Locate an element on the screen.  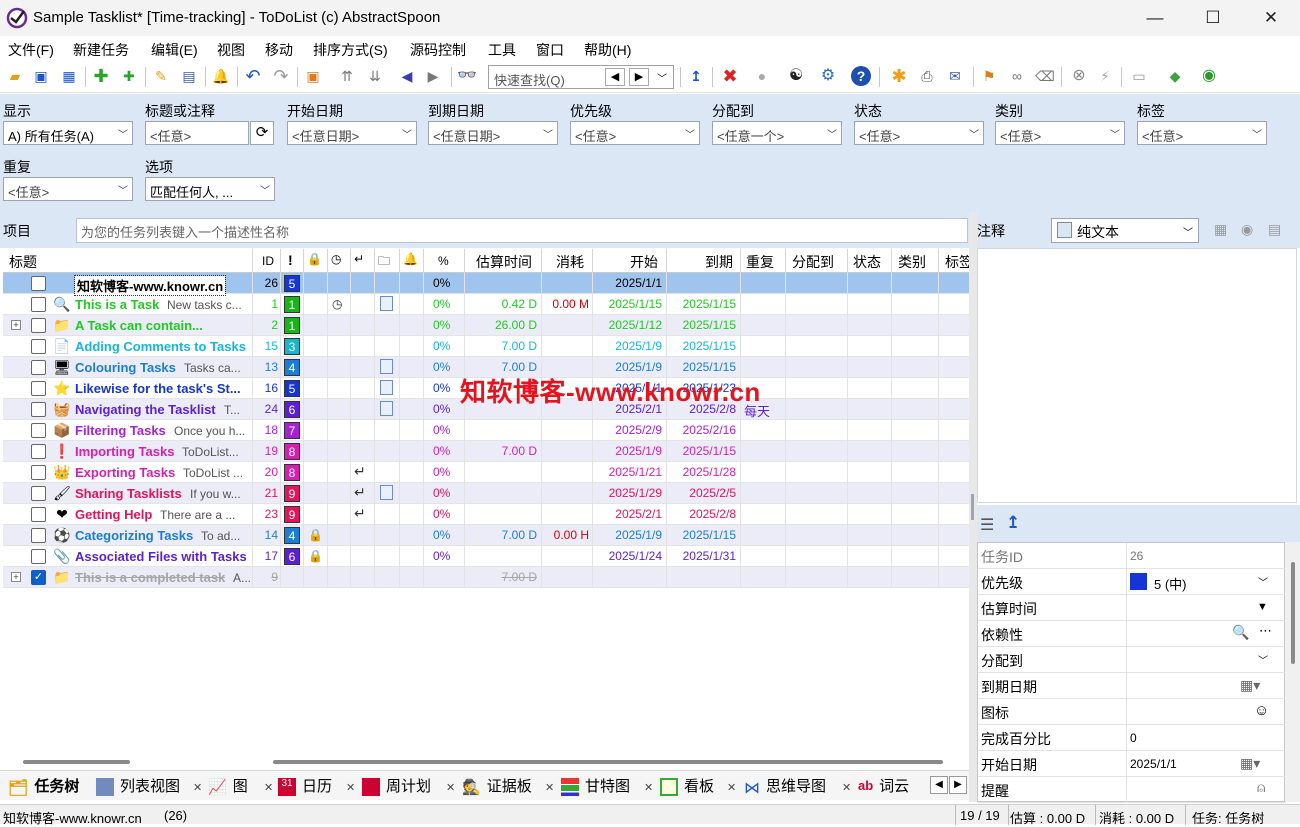
tab-mind-map: ⋈ 思维导图 is located at coordinates (785, 786).